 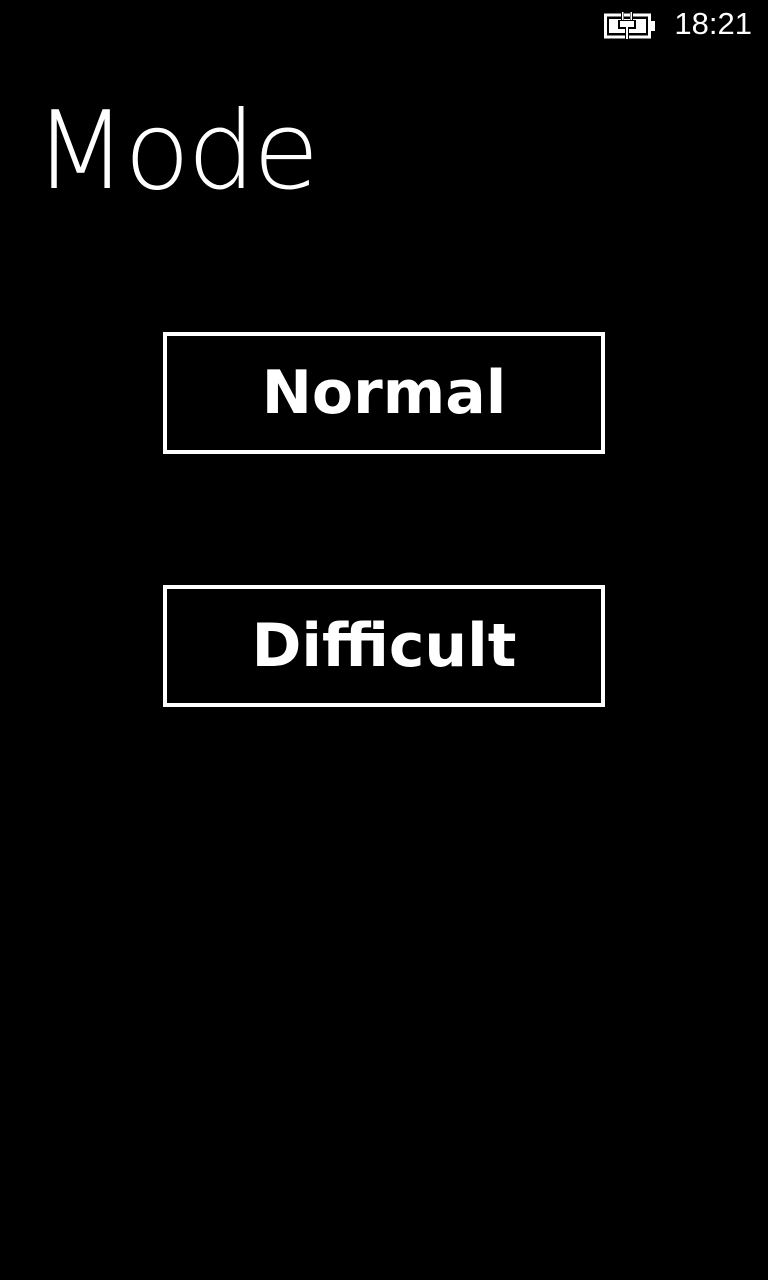 I want to click on clock-time: 18:21, so click(x=713, y=23).